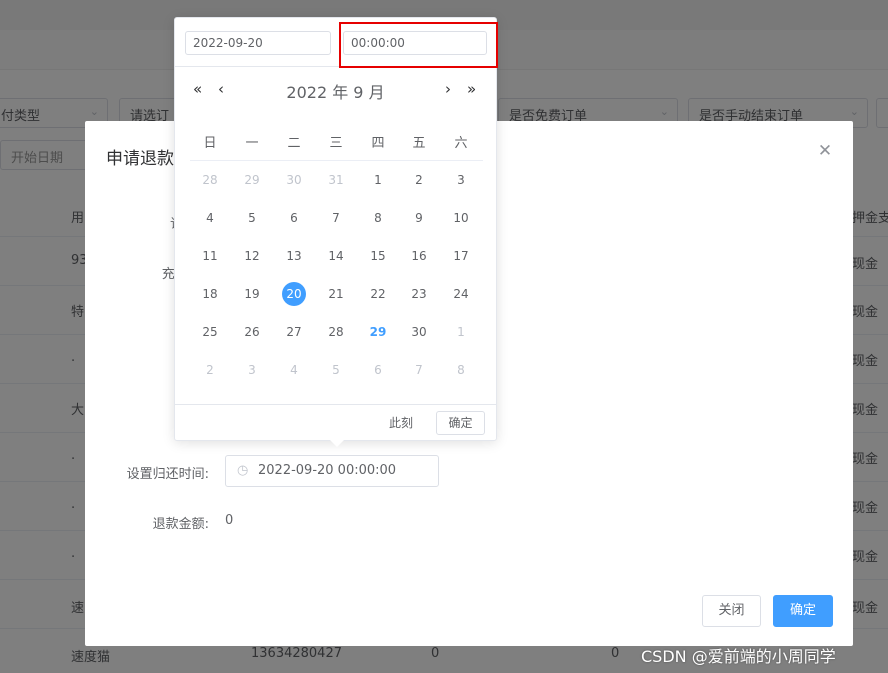 This screenshot has width=888, height=673. What do you see at coordinates (471, 89) in the screenshot?
I see `next-year-icon: »` at bounding box center [471, 89].